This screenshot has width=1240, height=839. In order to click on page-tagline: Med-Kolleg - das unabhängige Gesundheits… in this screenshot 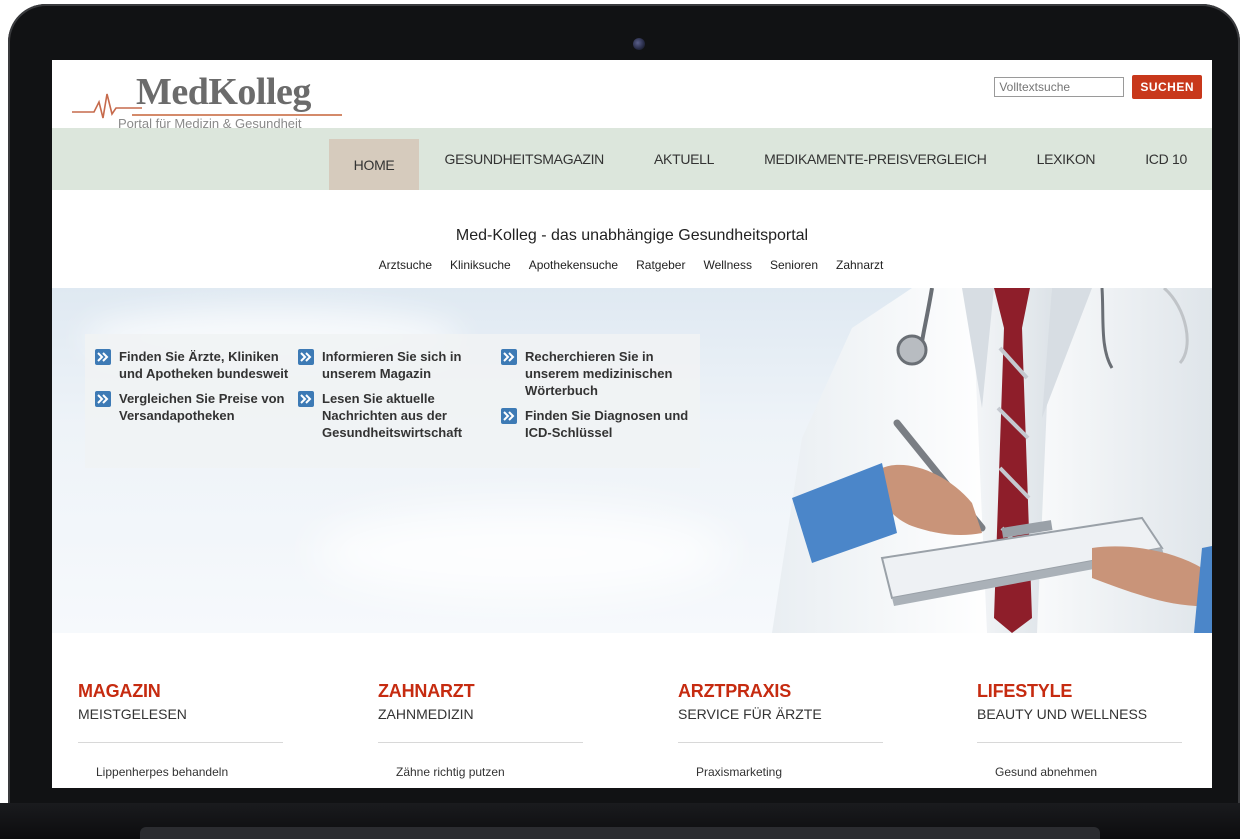, I will do `click(632, 235)`.